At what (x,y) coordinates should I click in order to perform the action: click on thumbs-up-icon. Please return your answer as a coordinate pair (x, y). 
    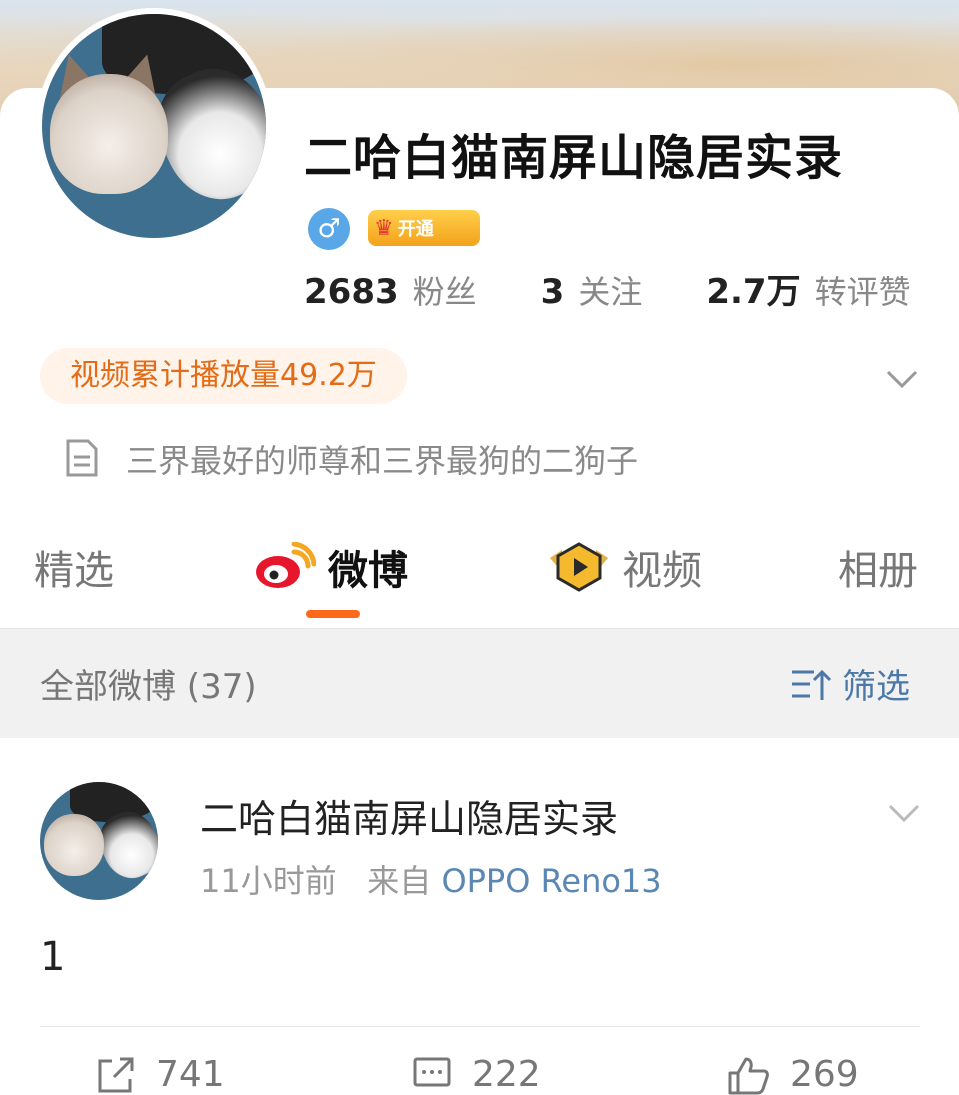
    Looking at the image, I should click on (748, 1075).